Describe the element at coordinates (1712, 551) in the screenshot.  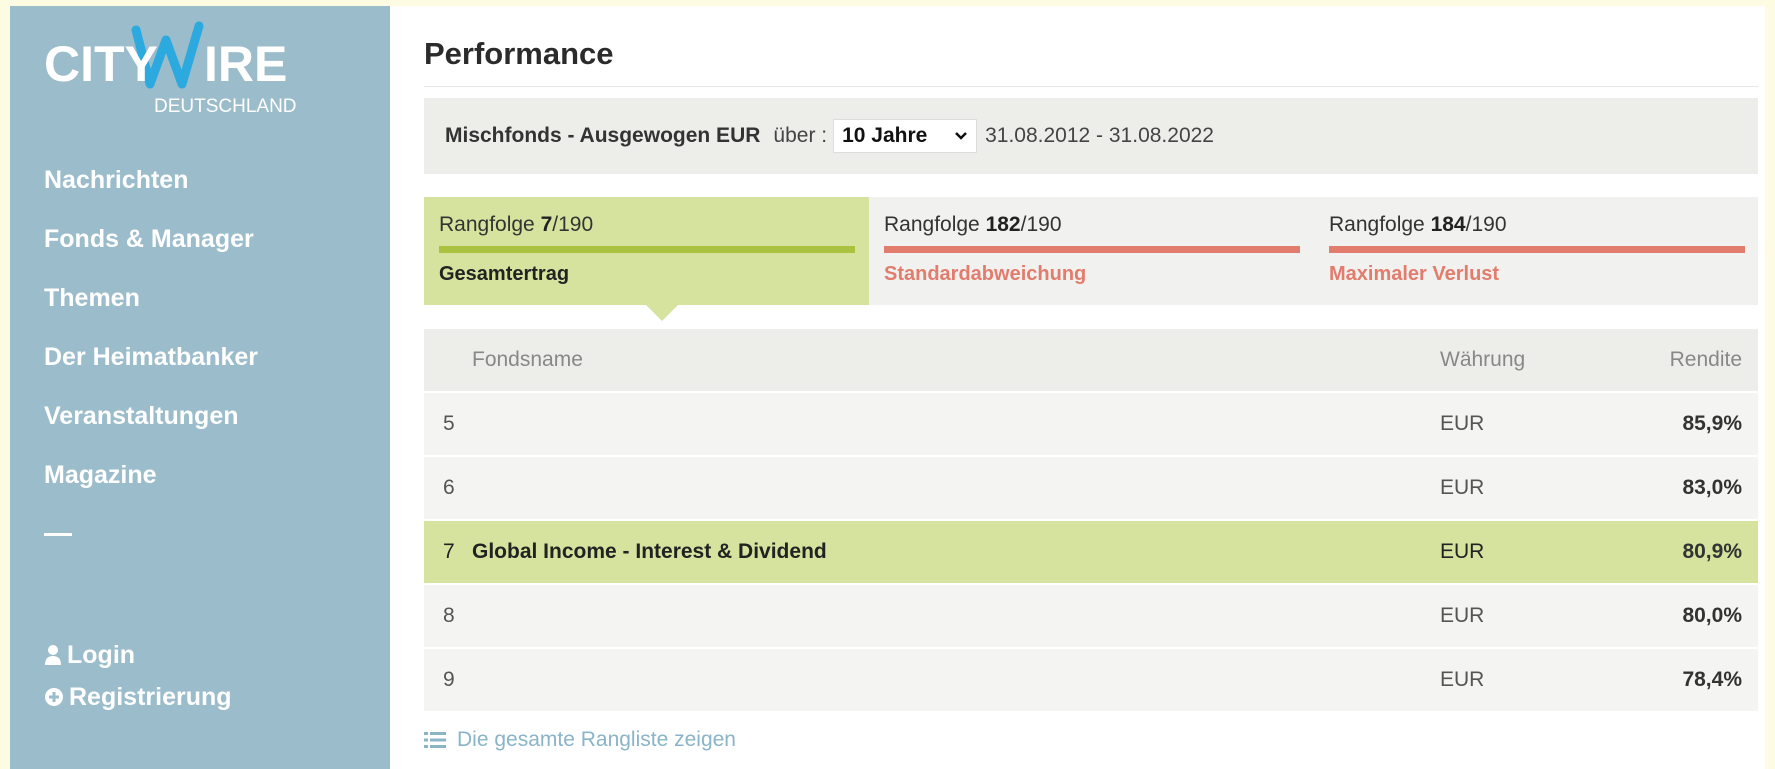
I see `row-return: 80,9%` at that location.